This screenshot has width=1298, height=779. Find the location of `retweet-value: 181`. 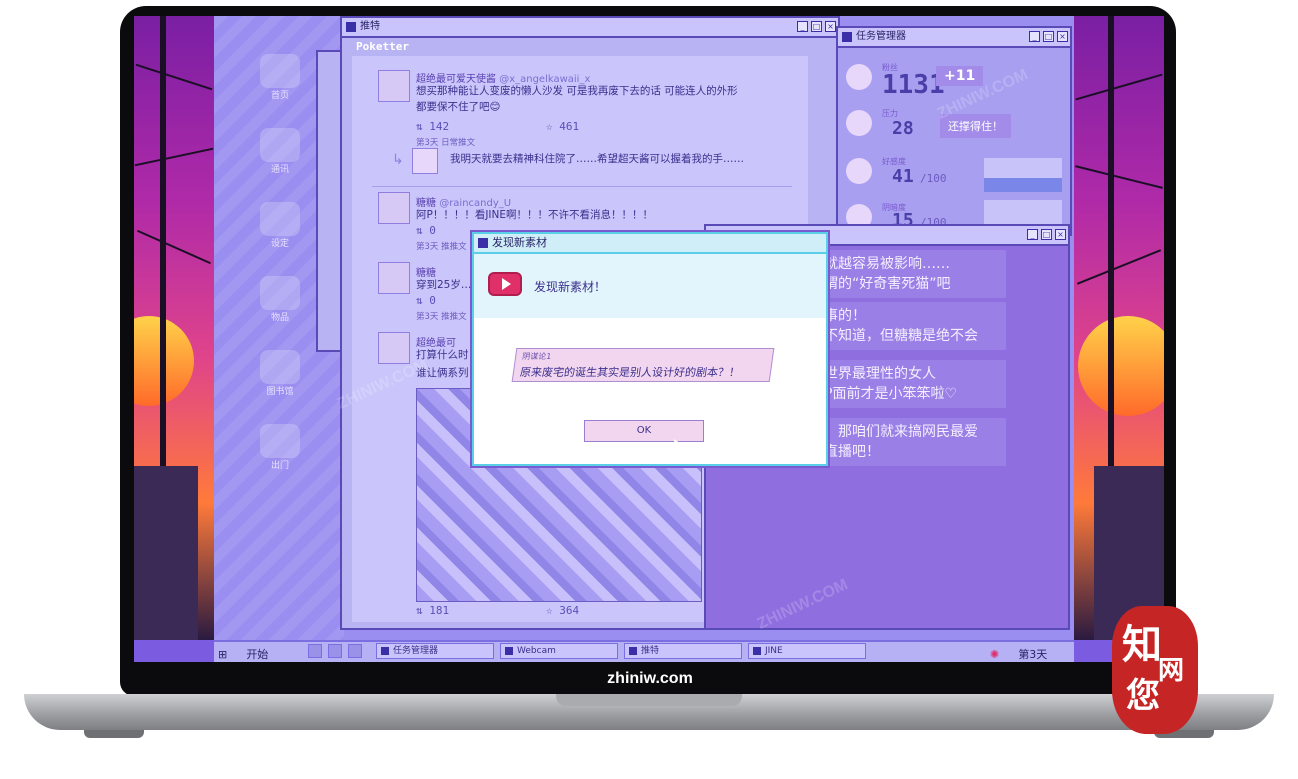

retweet-value: 181 is located at coordinates (439, 610).